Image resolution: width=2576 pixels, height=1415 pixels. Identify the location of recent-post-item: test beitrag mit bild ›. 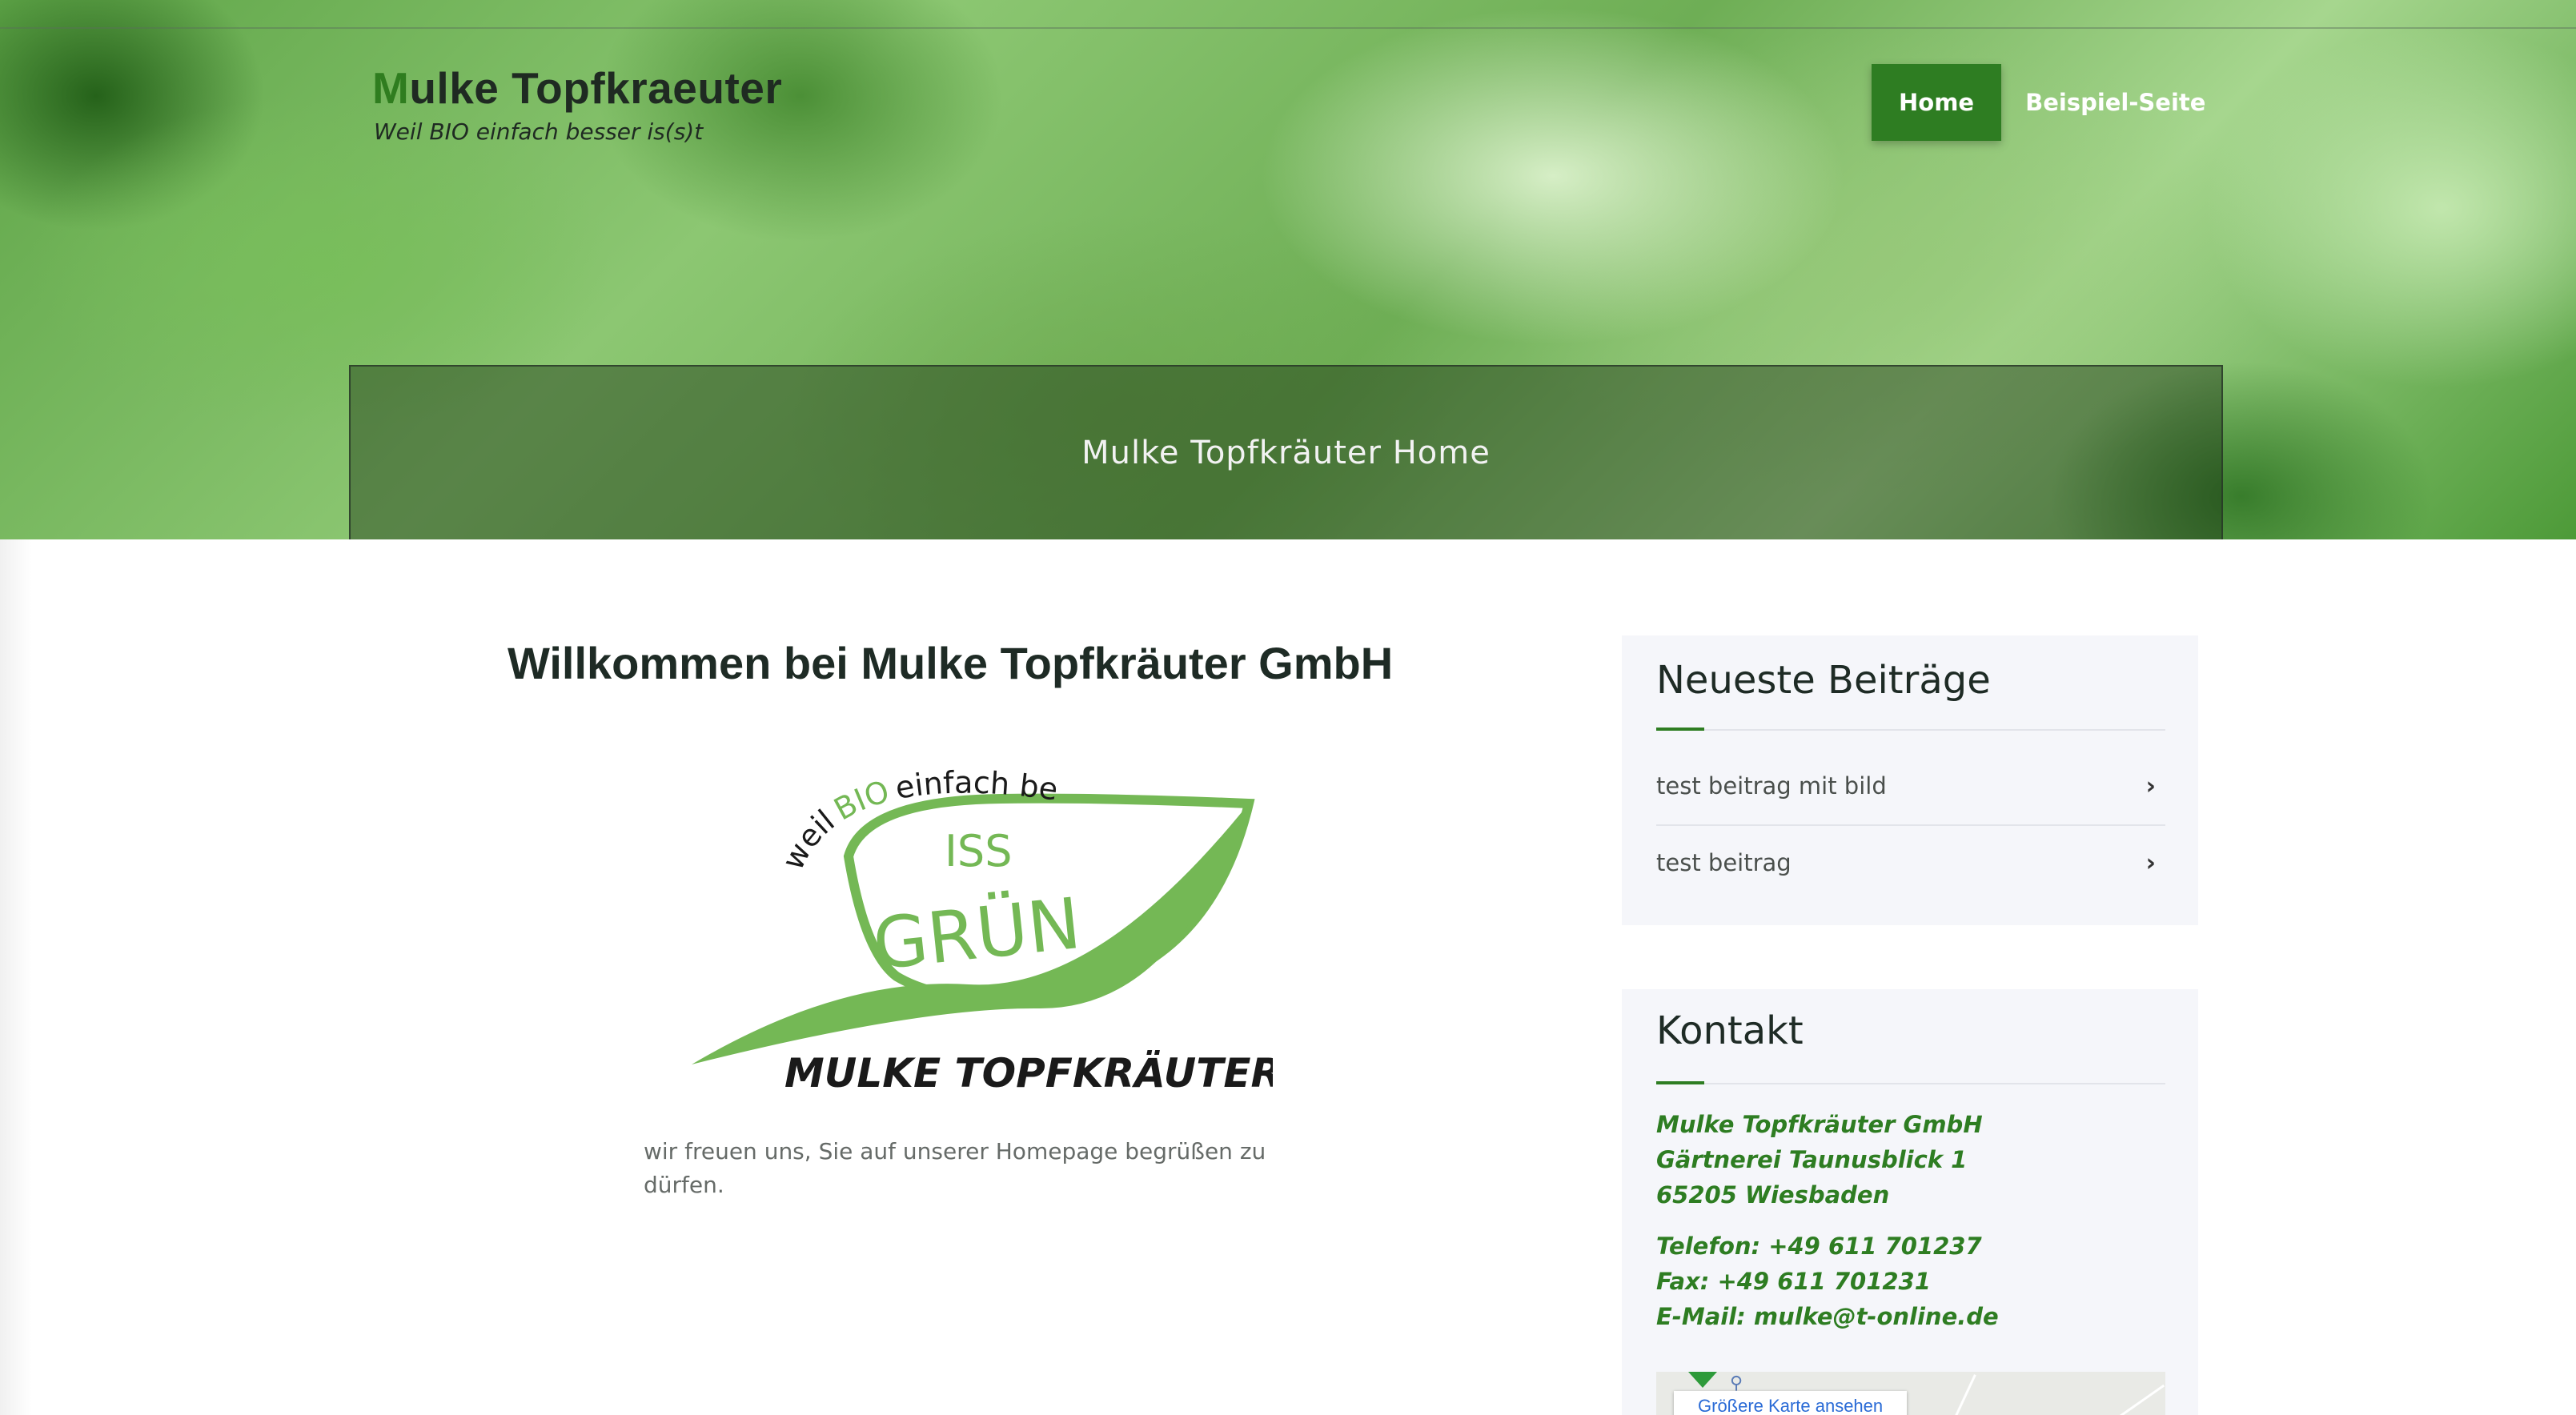
(1910, 786).